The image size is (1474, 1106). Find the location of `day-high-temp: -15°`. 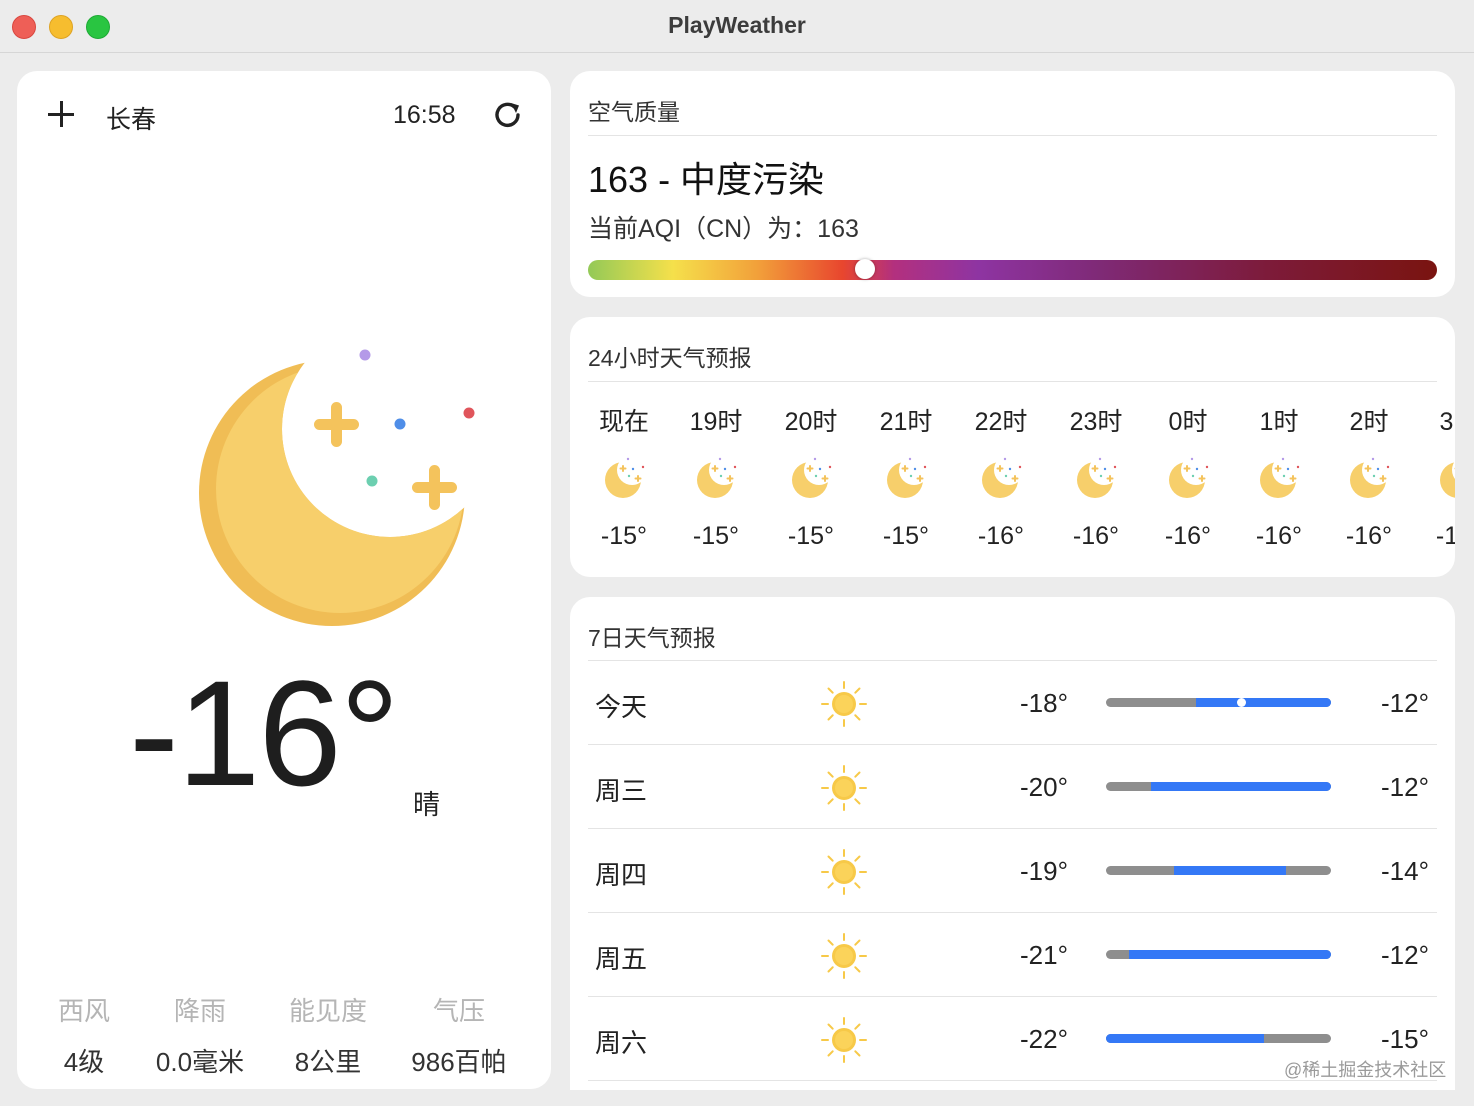

day-high-temp: -15° is located at coordinates (1405, 1039).